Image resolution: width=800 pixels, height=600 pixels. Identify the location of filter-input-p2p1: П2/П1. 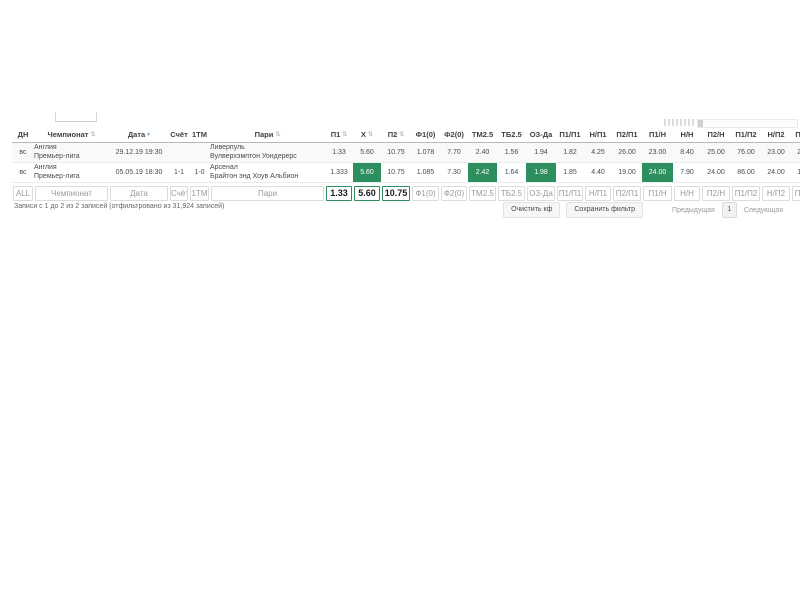
(627, 193).